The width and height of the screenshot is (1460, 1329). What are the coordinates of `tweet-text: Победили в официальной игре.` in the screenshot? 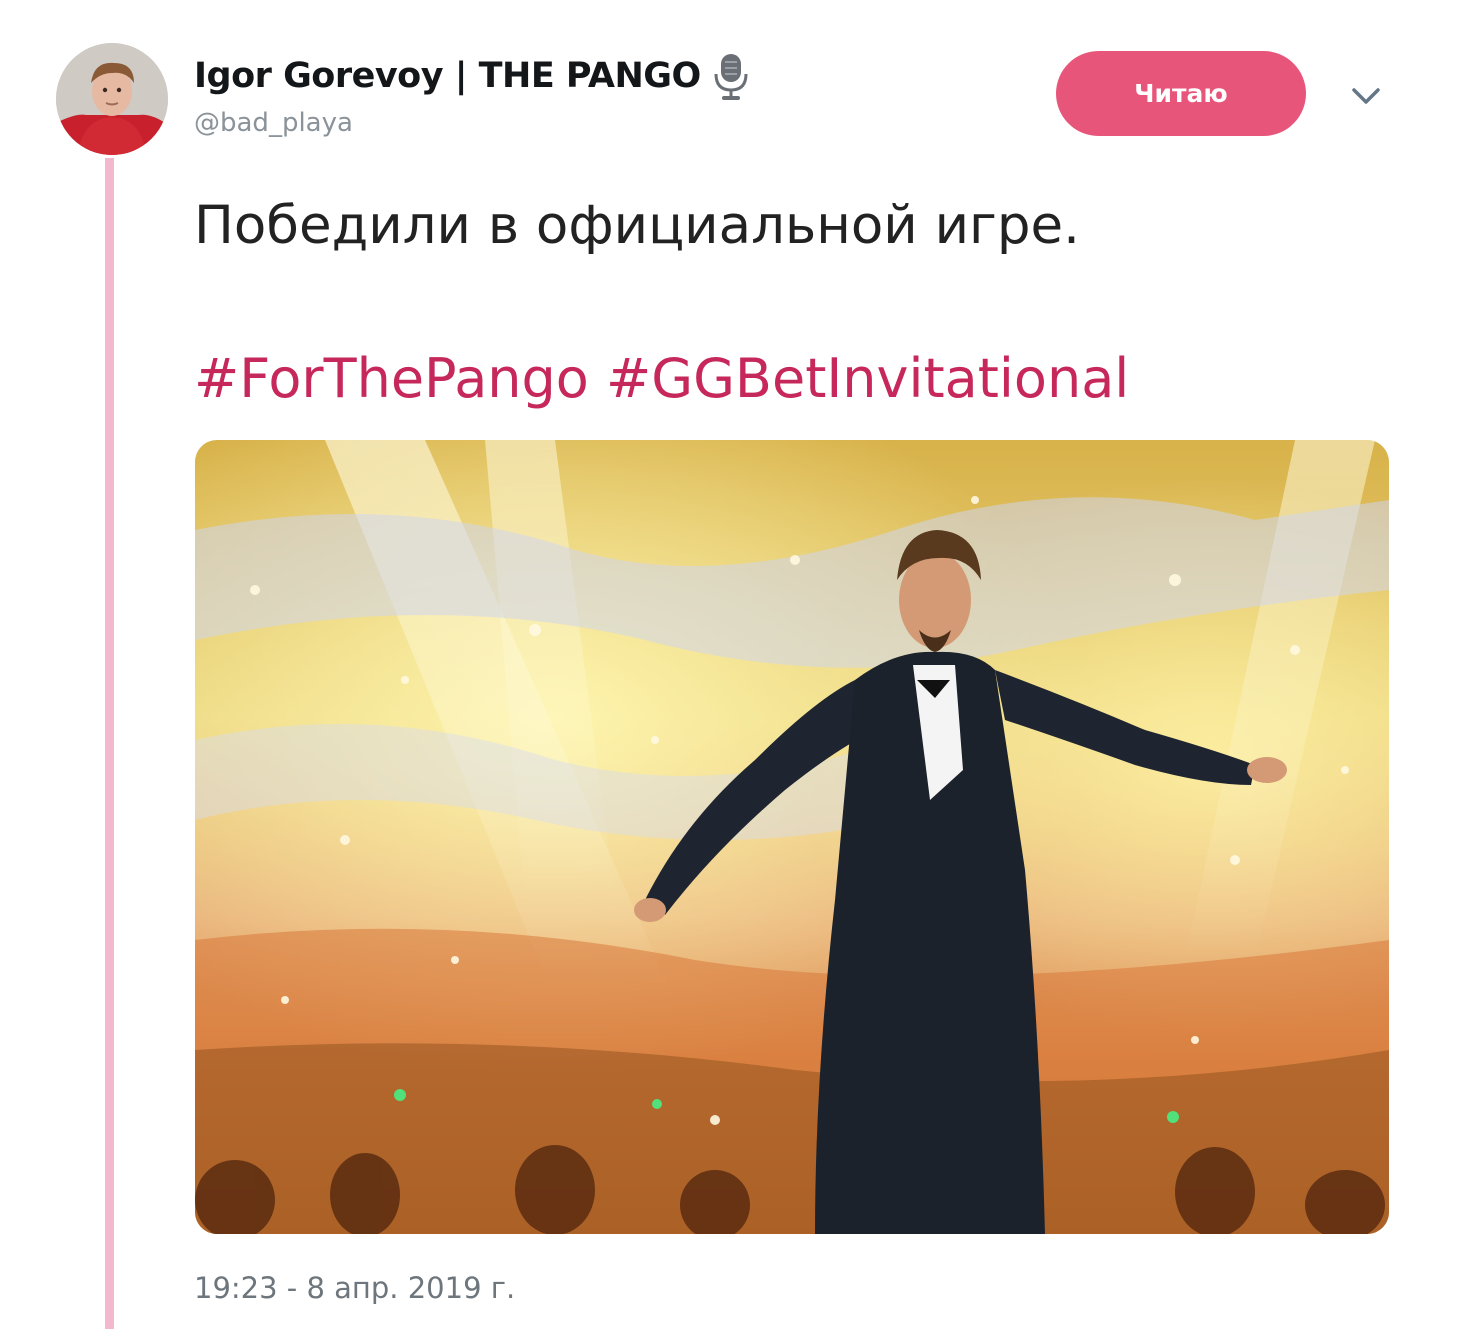 It's located at (637, 225).